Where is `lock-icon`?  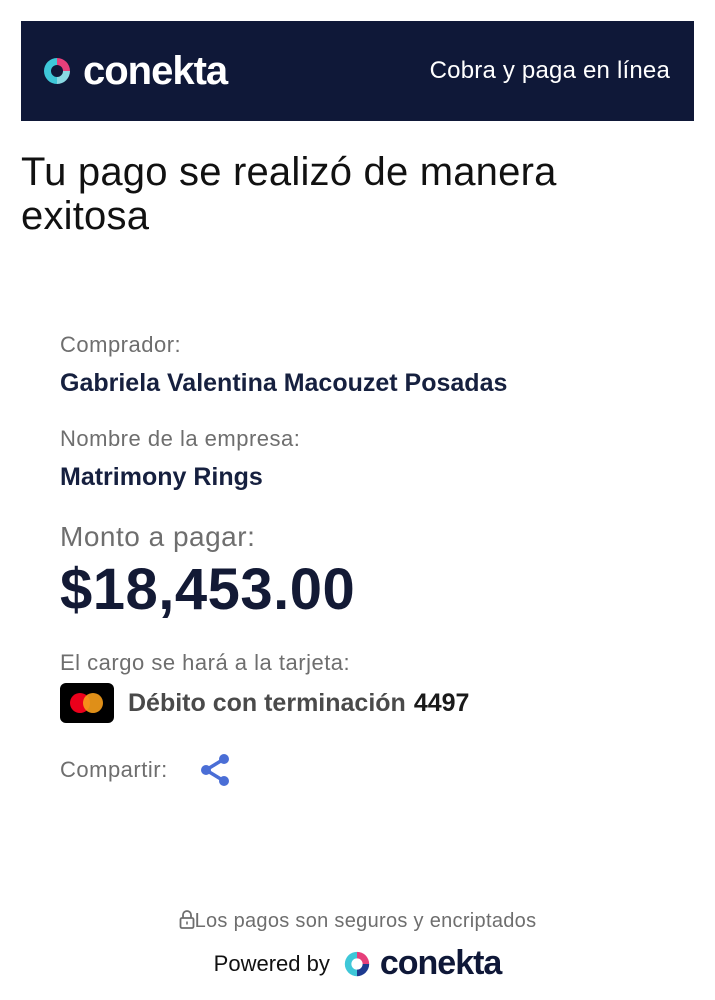 lock-icon is located at coordinates (186, 919).